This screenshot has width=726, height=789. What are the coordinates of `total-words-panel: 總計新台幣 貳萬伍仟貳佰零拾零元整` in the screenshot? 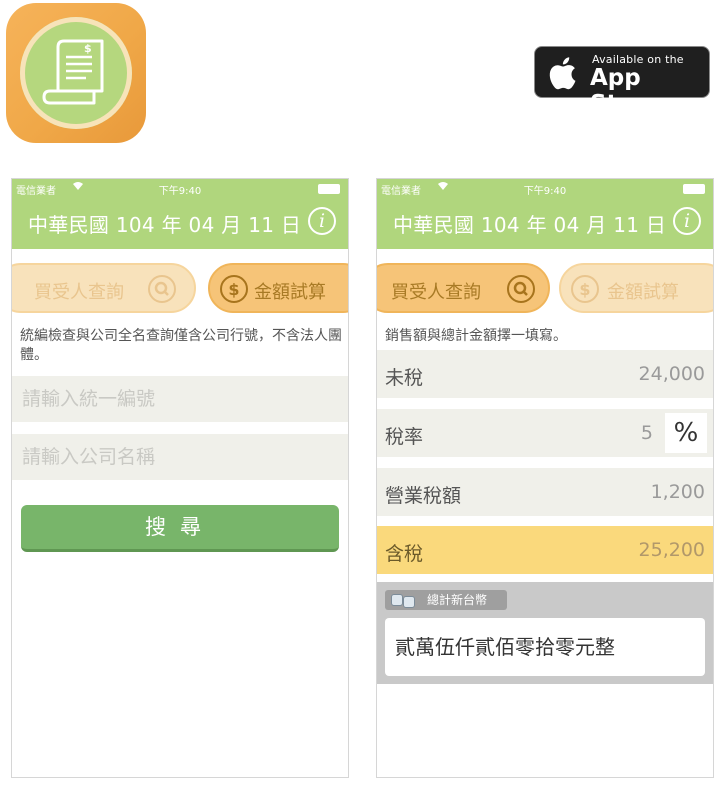 It's located at (545, 633).